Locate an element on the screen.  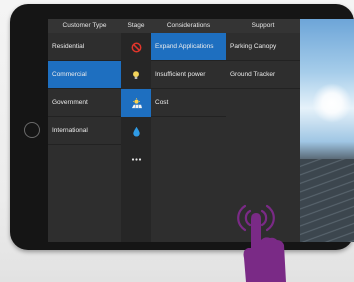
stage-item-no-entry is located at coordinates (136, 47).